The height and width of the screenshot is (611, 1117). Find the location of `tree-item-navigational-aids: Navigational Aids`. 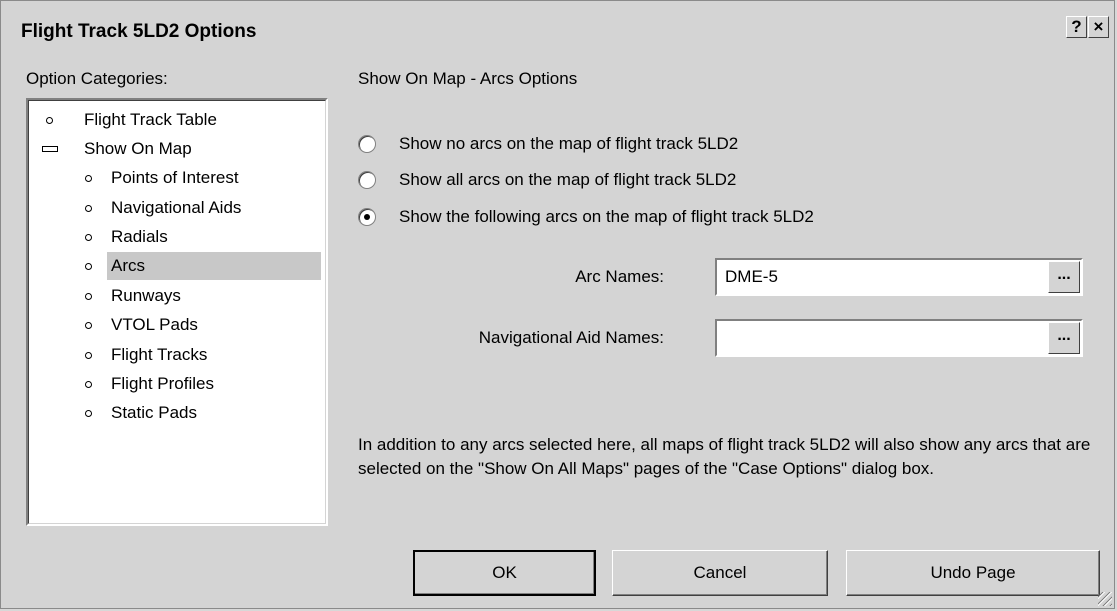

tree-item-navigational-aids: Navigational Aids is located at coordinates (163, 208).